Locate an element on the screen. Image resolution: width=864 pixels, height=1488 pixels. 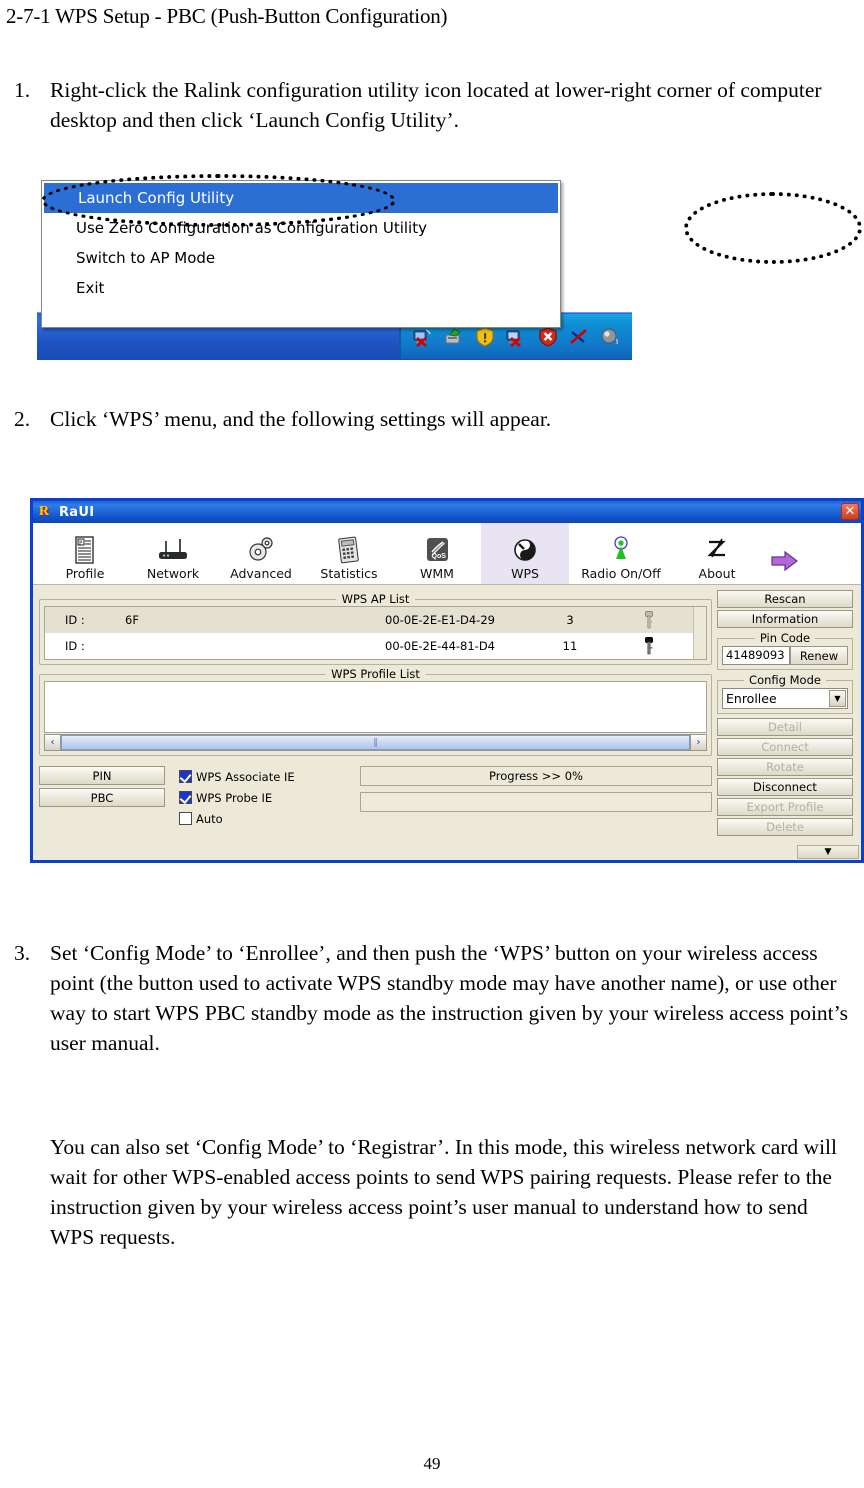
tab-about: About is located at coordinates (717, 553).